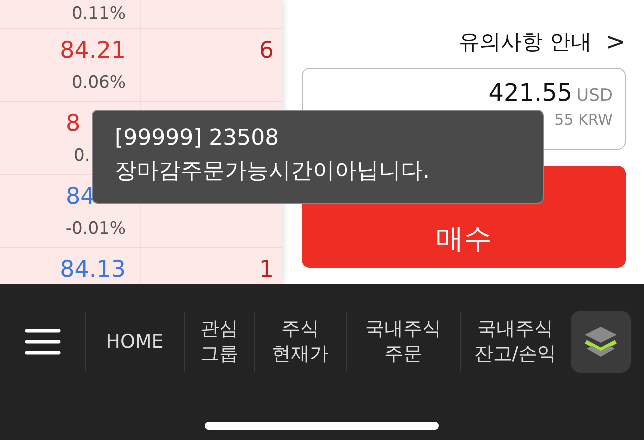 The height and width of the screenshot is (440, 644). I want to click on amount-value: 421.55, so click(530, 93).